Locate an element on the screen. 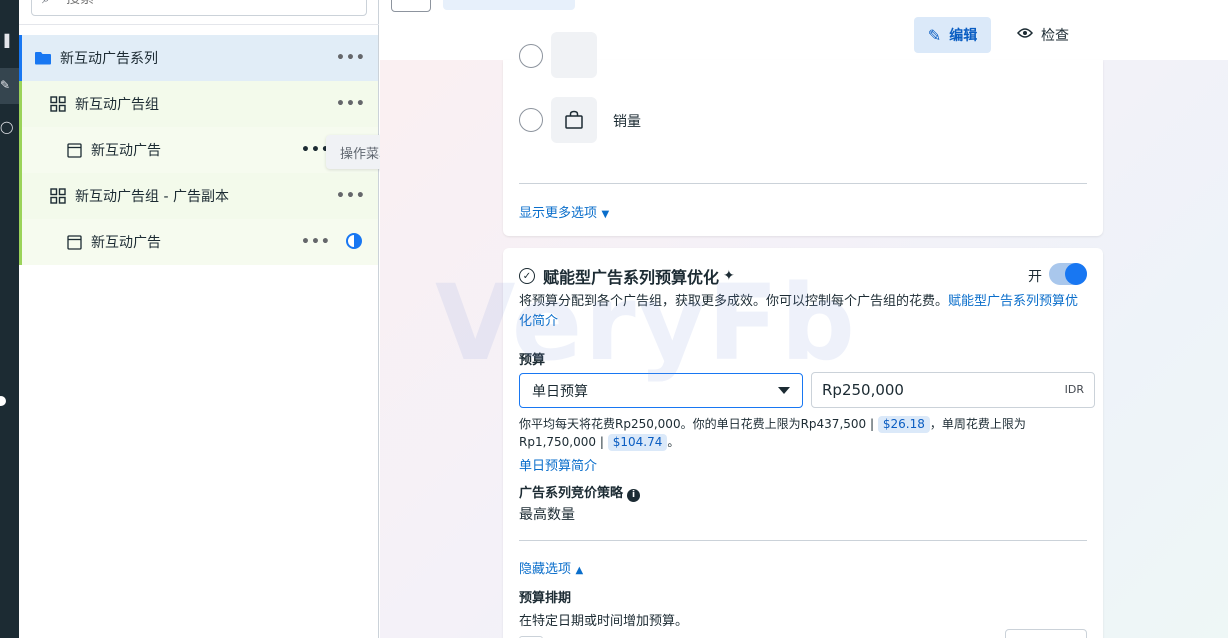  hide-options-link: 隐藏选项 ▲ is located at coordinates (551, 567).